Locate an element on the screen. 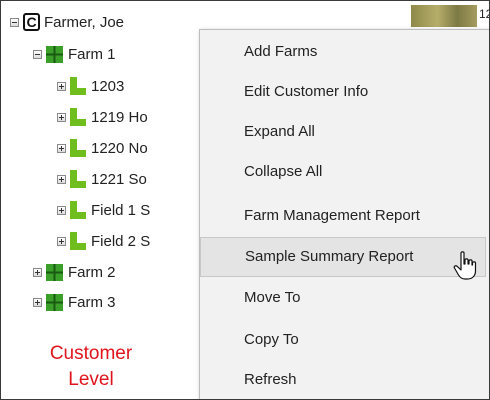 The image size is (490, 400). menu-item-move-to: Move To is located at coordinates (343, 298).